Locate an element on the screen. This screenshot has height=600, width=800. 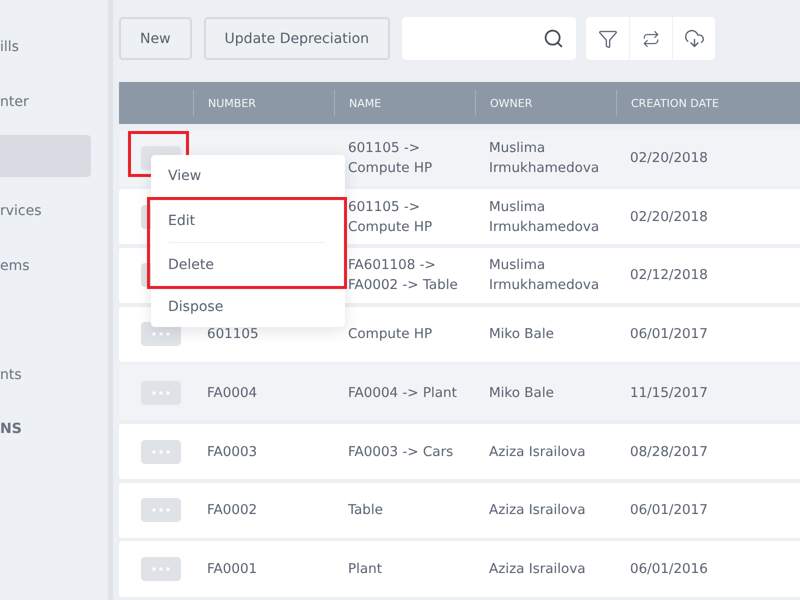
table-cell-text: 08/28/2017 is located at coordinates (669, 452).